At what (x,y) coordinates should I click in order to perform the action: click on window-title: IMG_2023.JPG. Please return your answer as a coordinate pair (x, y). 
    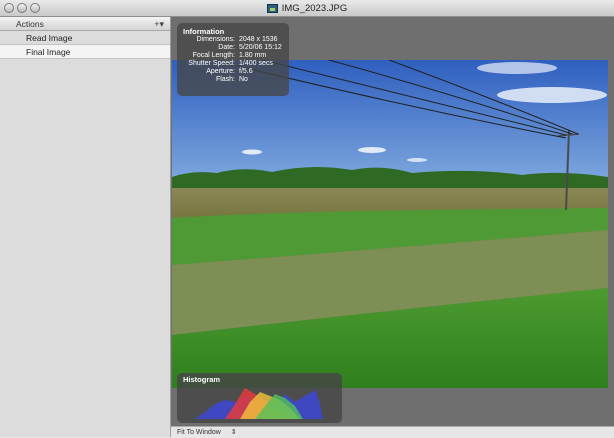
    Looking at the image, I should click on (307, 8).